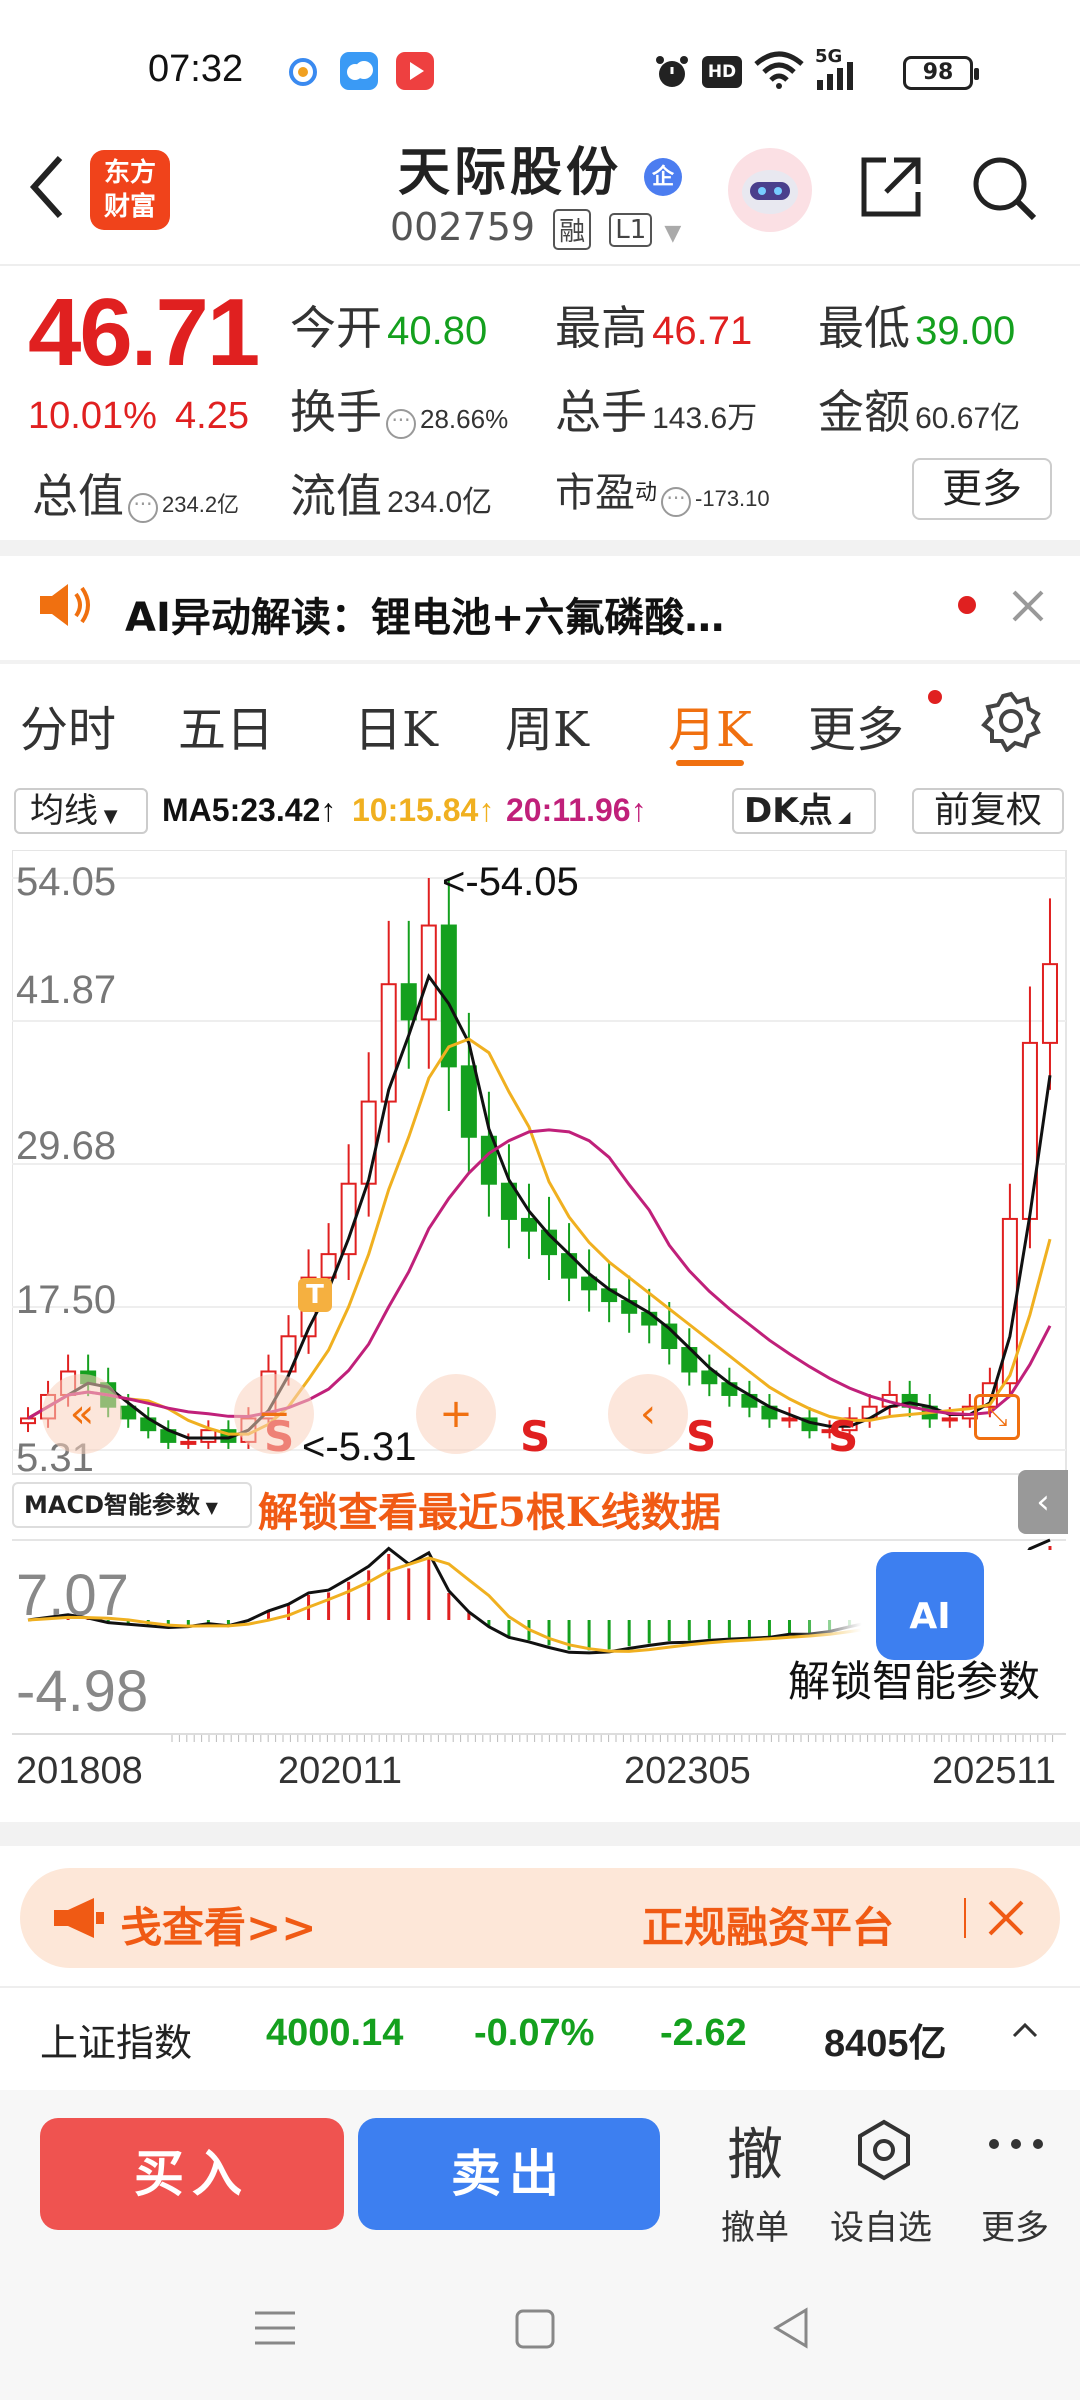  I want to click on turnover-stat: 换手 ··· 28.66%, so click(399, 412).